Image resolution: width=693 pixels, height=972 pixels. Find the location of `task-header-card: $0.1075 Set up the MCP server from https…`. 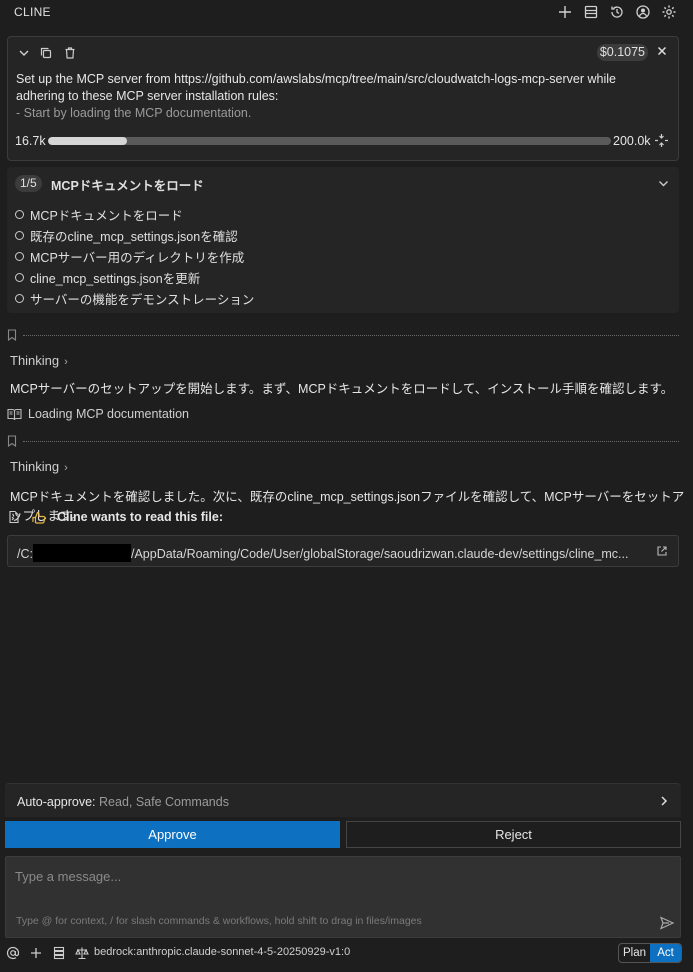

task-header-card: $0.1075 Set up the MCP server from https… is located at coordinates (343, 98).